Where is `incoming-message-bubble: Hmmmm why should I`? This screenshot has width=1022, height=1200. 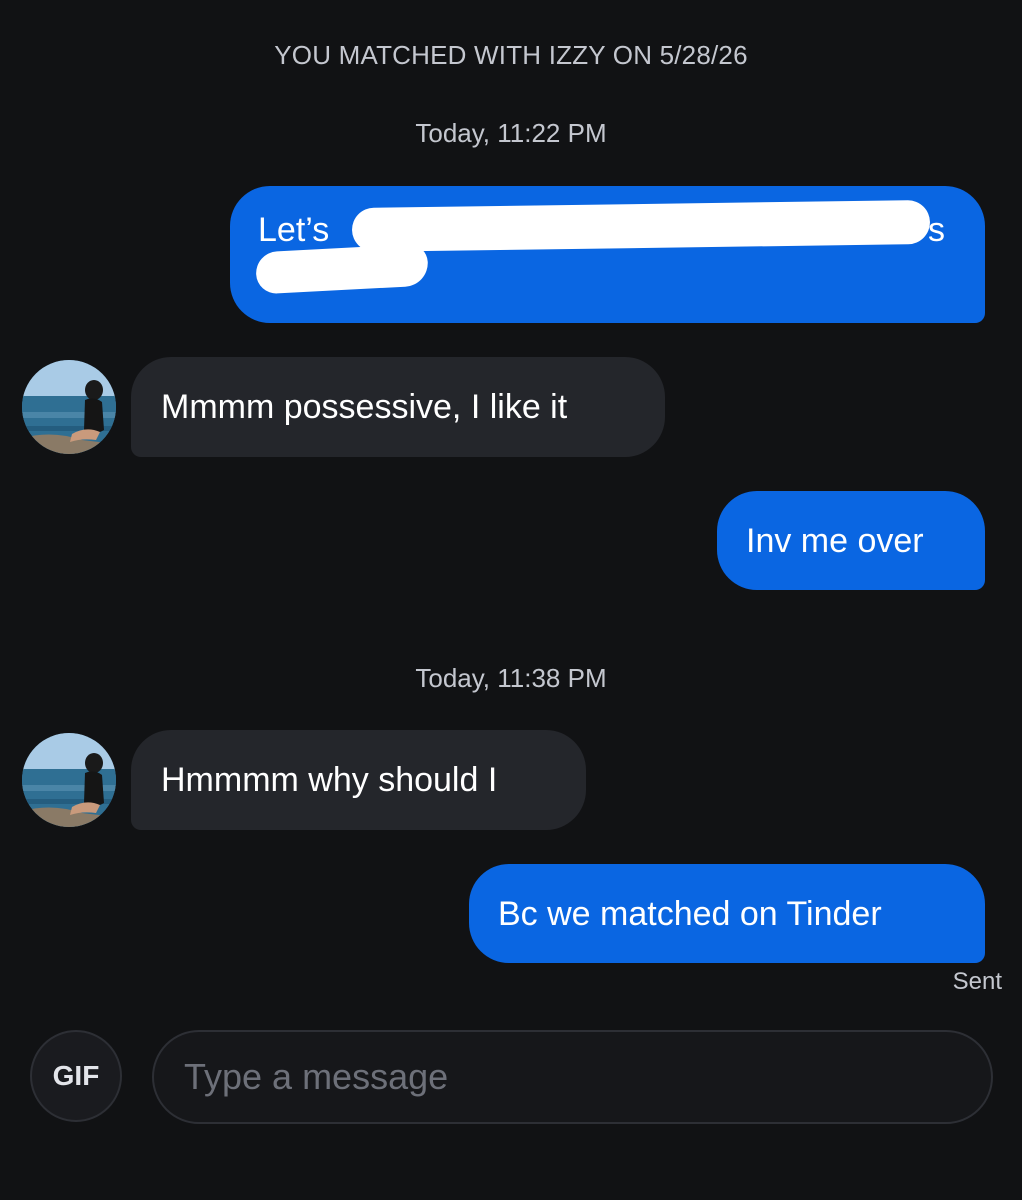
incoming-message-bubble: Hmmmm why should I is located at coordinates (358, 780).